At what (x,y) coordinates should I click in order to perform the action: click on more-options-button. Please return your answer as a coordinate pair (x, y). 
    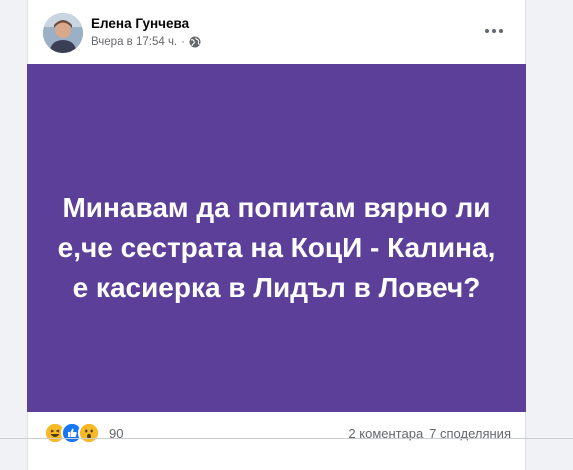
    Looking at the image, I should click on (494, 31).